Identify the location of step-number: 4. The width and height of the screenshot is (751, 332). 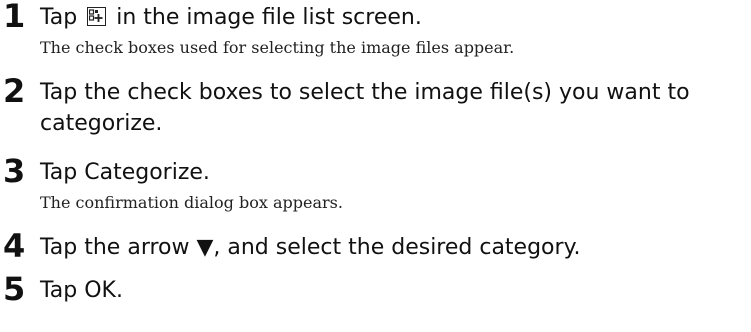
(14, 246).